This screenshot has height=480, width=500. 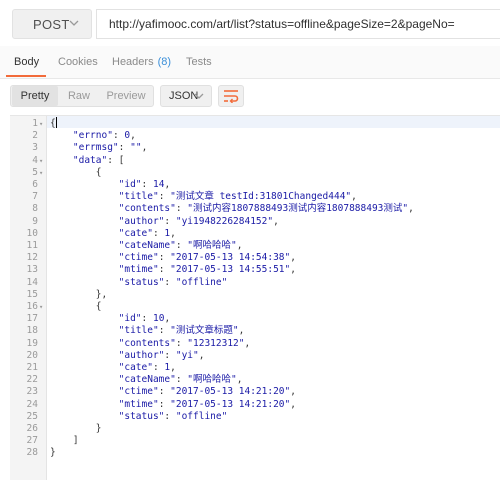 What do you see at coordinates (250, 96) in the screenshot?
I see `response-toolbar: Pretty Raw Preview JSON` at bounding box center [250, 96].